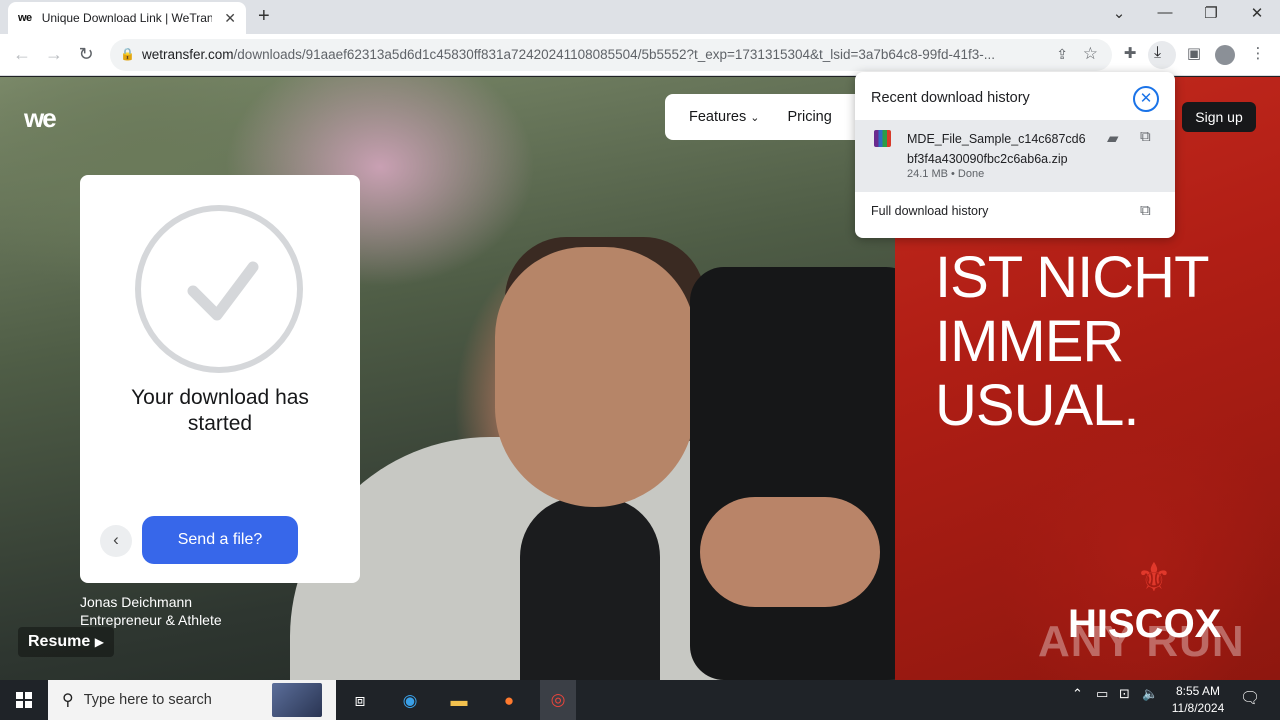  What do you see at coordinates (755, 118) in the screenshot?
I see `chevron-down-icon: ⌄` at bounding box center [755, 118].